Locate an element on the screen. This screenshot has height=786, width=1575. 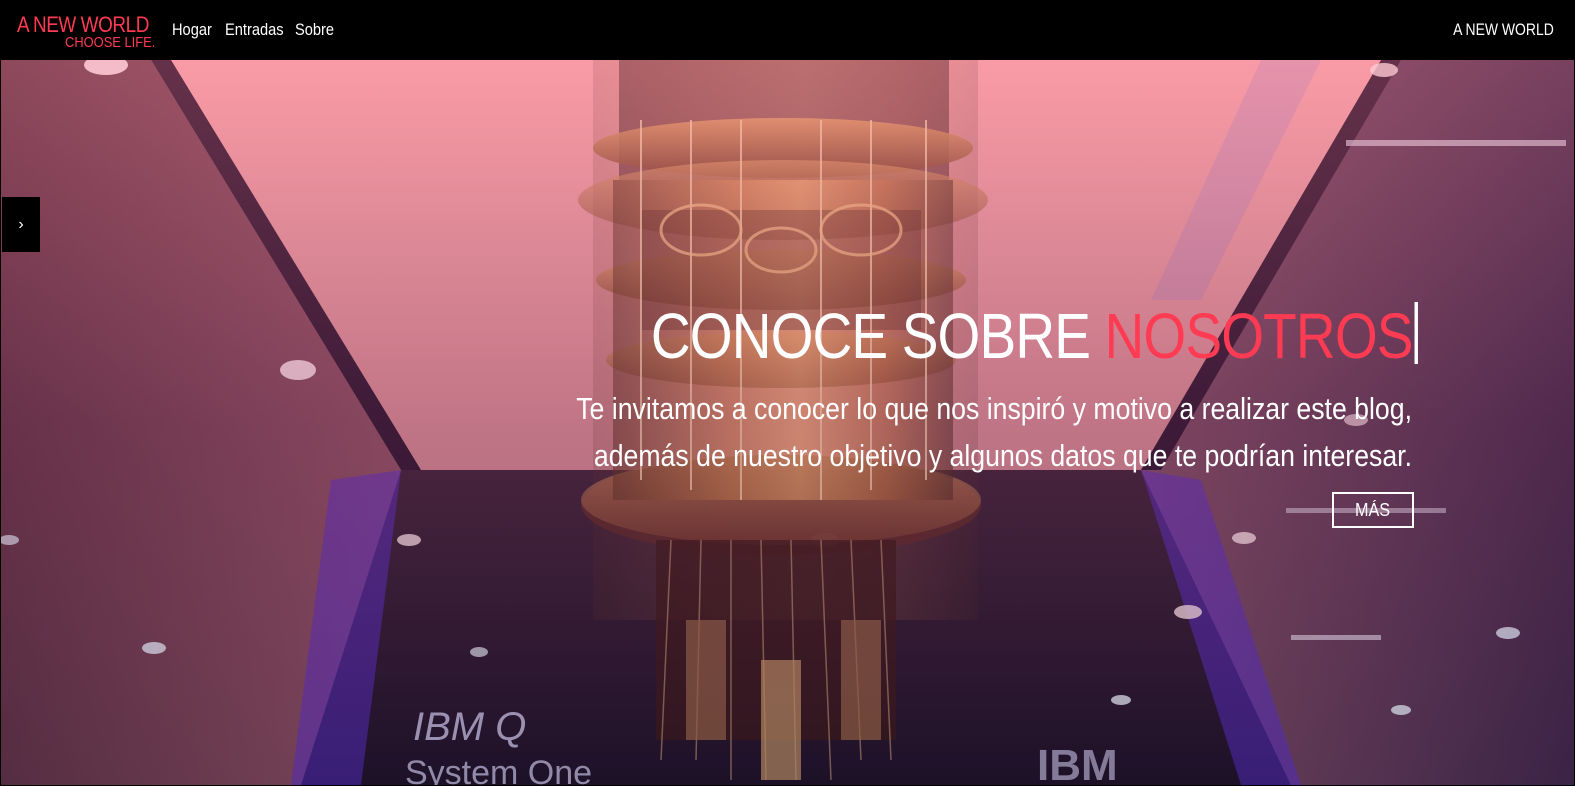
brand-logo: A NEW WORLD CHOOSE LIFE. is located at coordinates (86, 33).